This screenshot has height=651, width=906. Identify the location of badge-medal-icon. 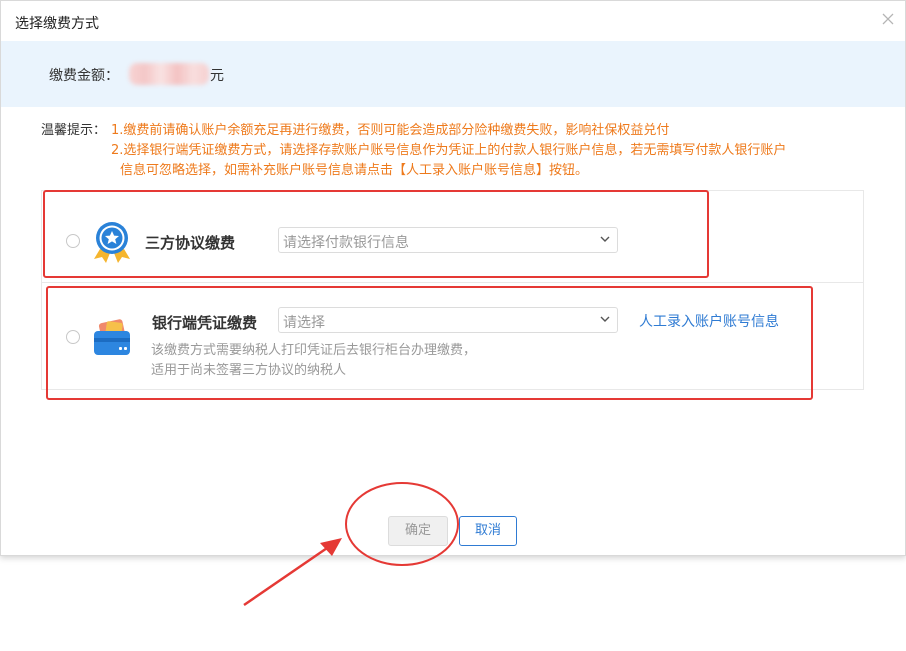
(112, 241).